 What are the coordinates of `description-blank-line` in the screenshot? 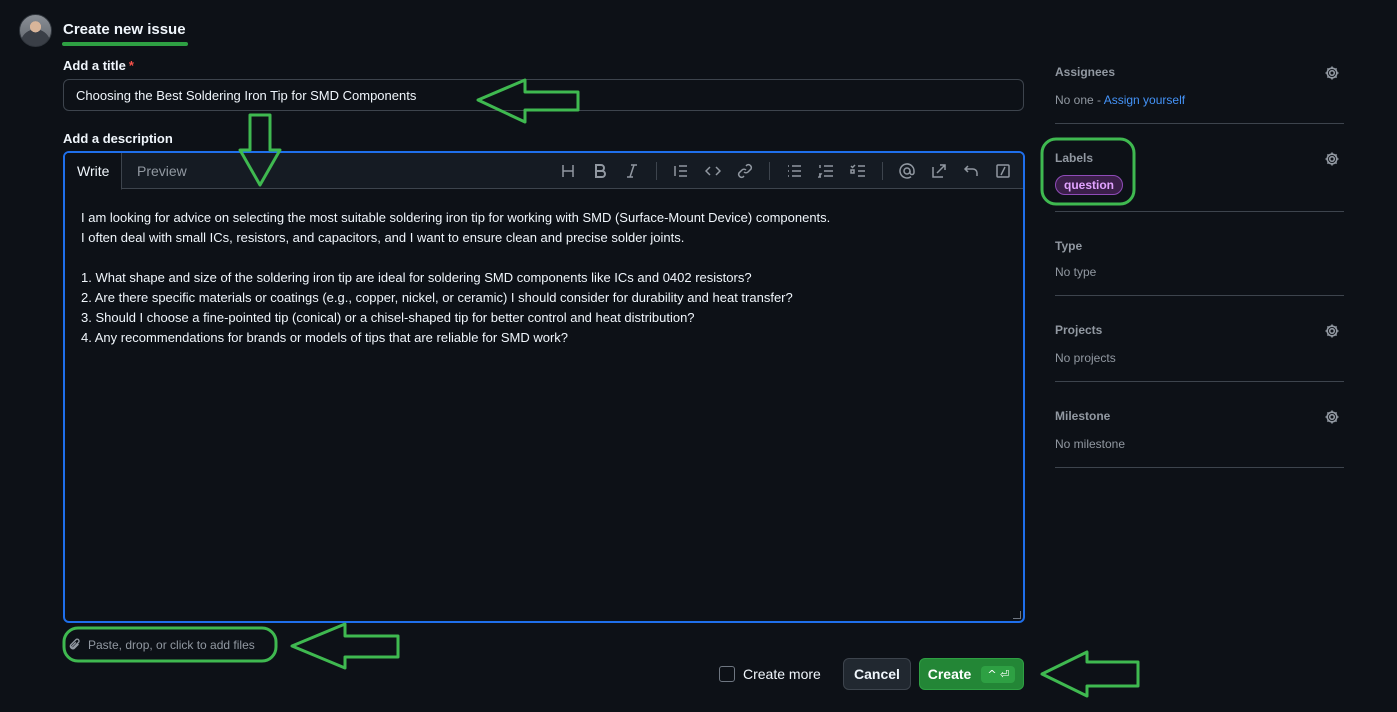 It's located at (544, 258).